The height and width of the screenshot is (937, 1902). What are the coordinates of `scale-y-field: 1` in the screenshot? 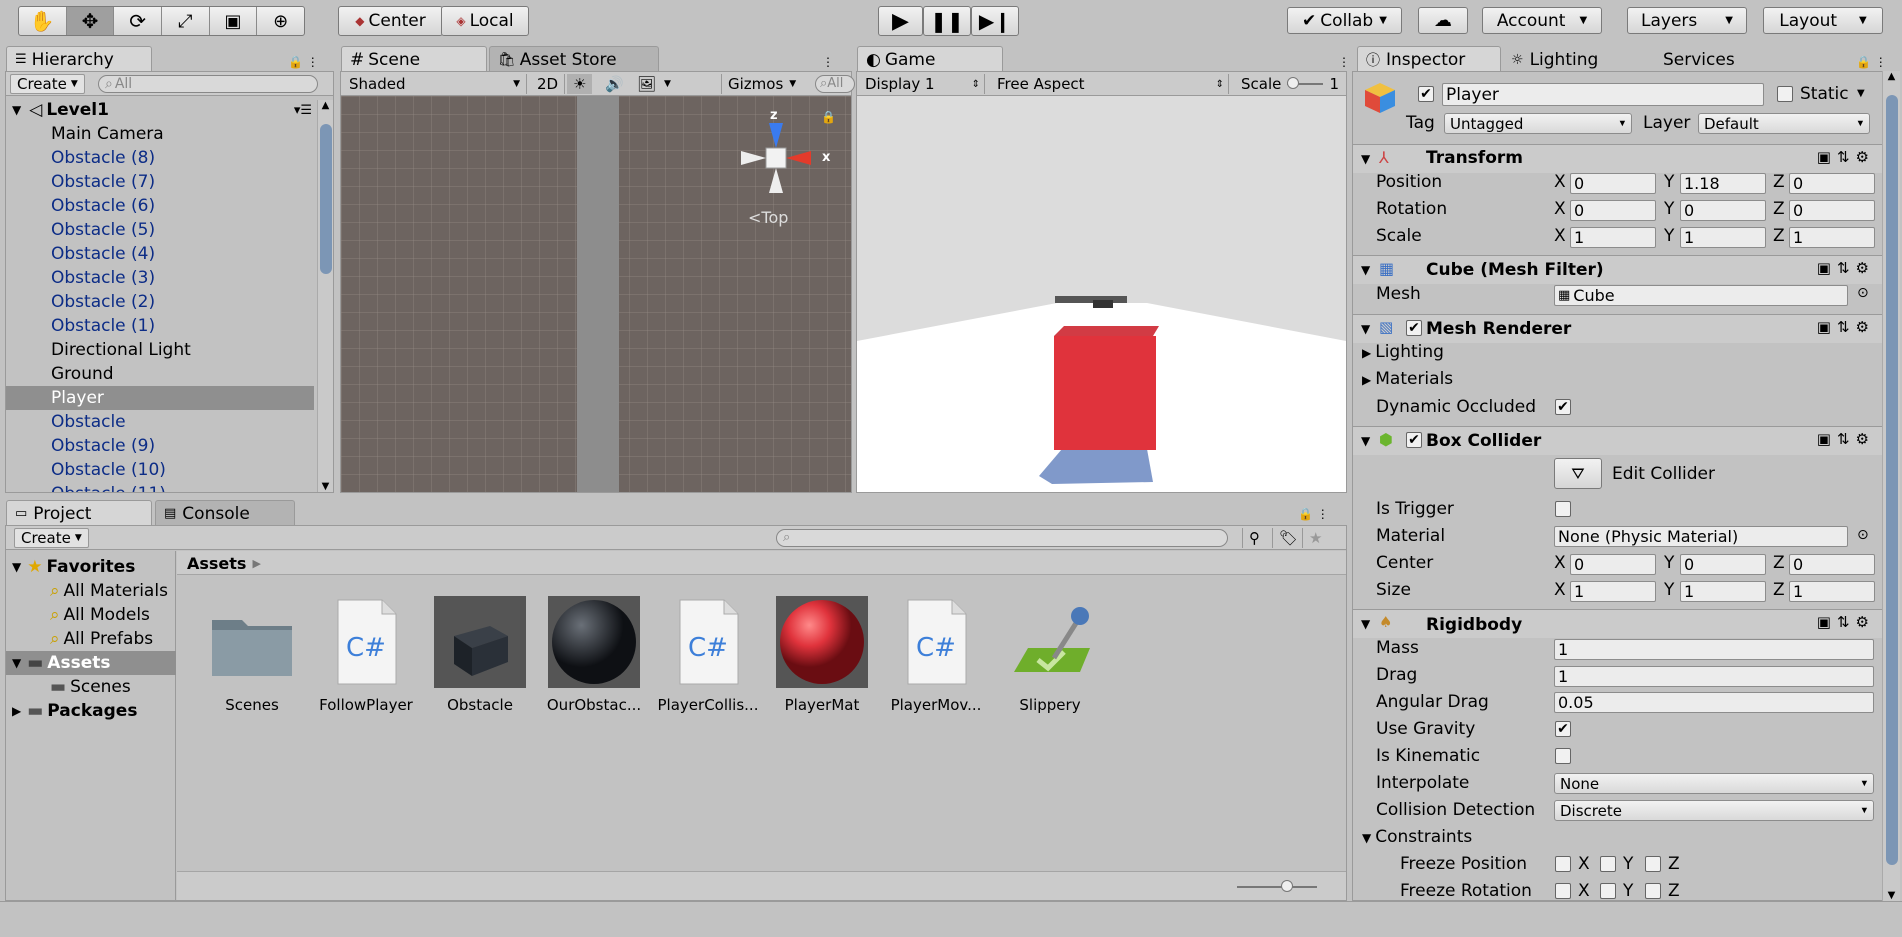 It's located at (1723, 237).